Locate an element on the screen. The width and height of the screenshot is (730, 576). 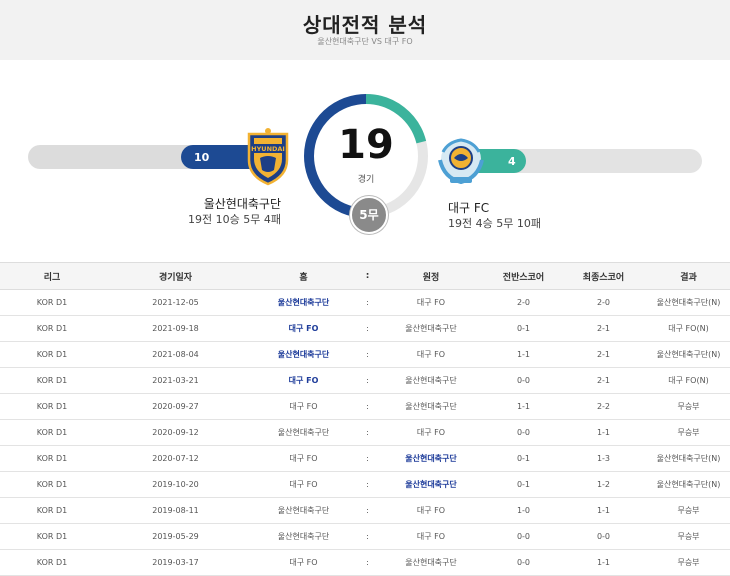
away-team-name: 대구 FC is located at coordinates (469, 208).